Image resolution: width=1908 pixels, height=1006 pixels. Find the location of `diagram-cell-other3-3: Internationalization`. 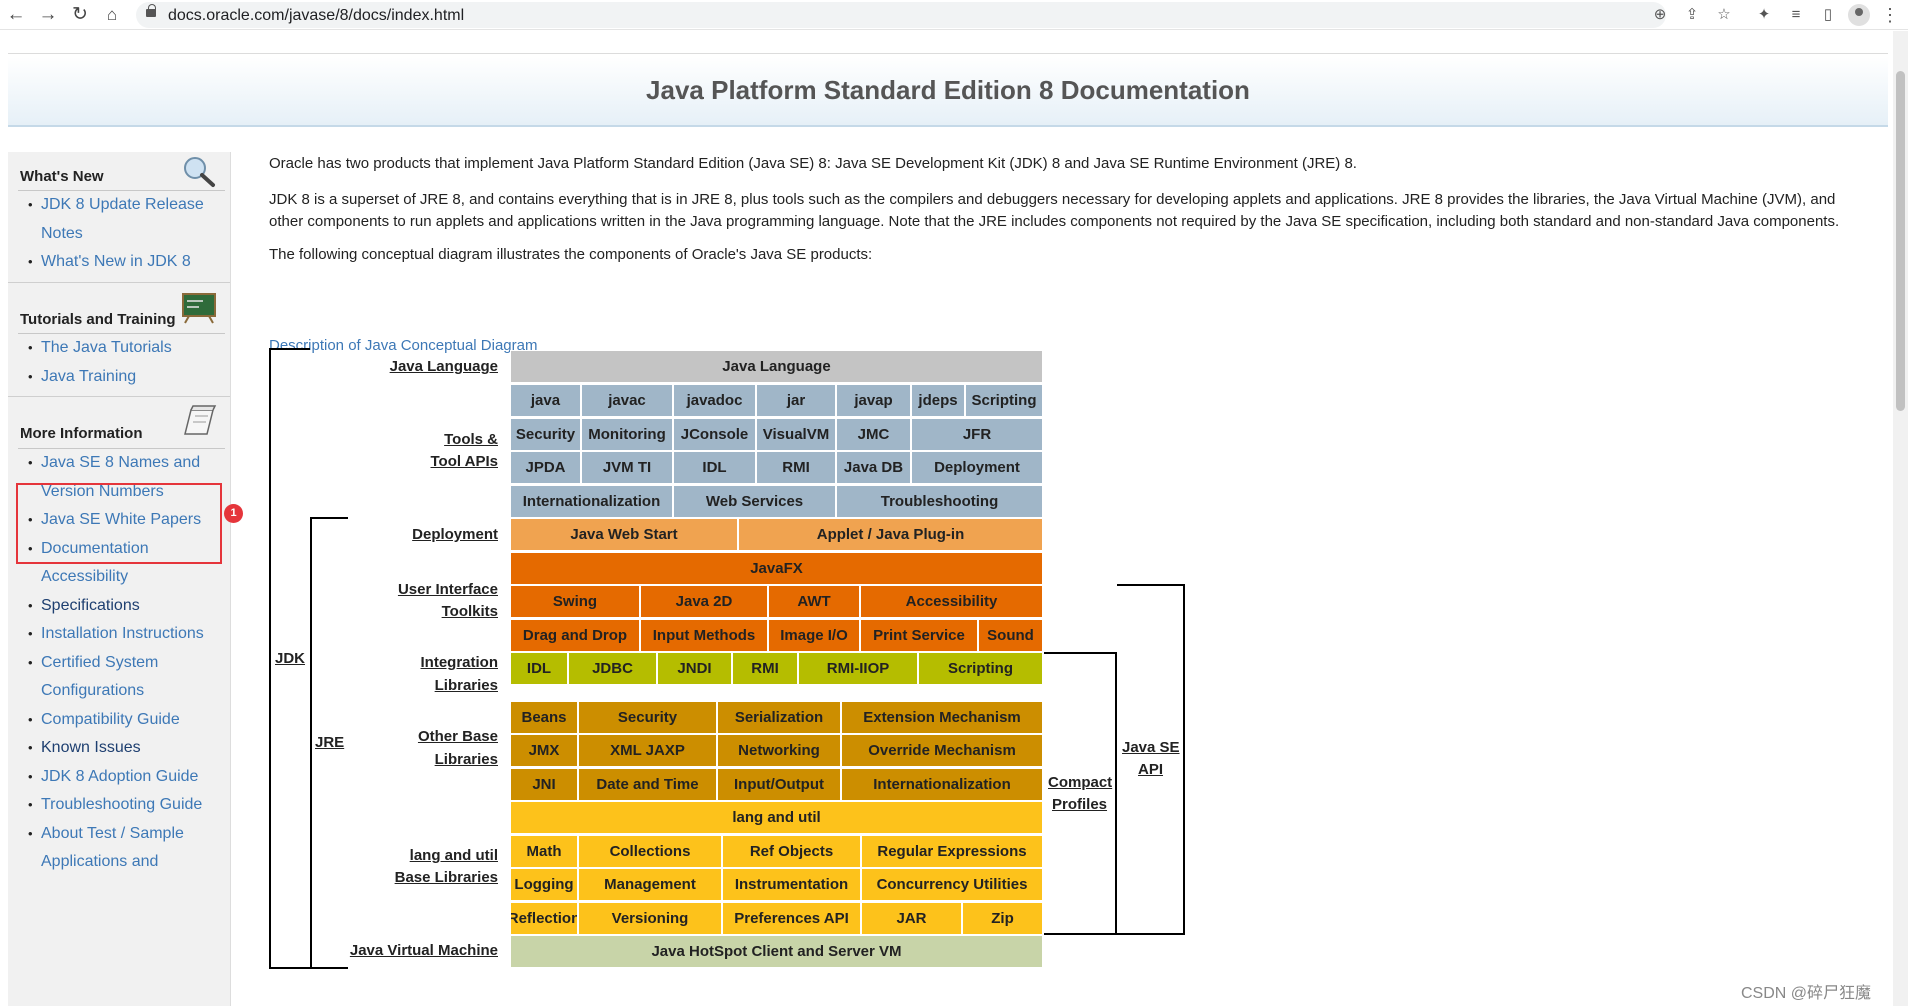

diagram-cell-other3-3: Internationalization is located at coordinates (942, 784).